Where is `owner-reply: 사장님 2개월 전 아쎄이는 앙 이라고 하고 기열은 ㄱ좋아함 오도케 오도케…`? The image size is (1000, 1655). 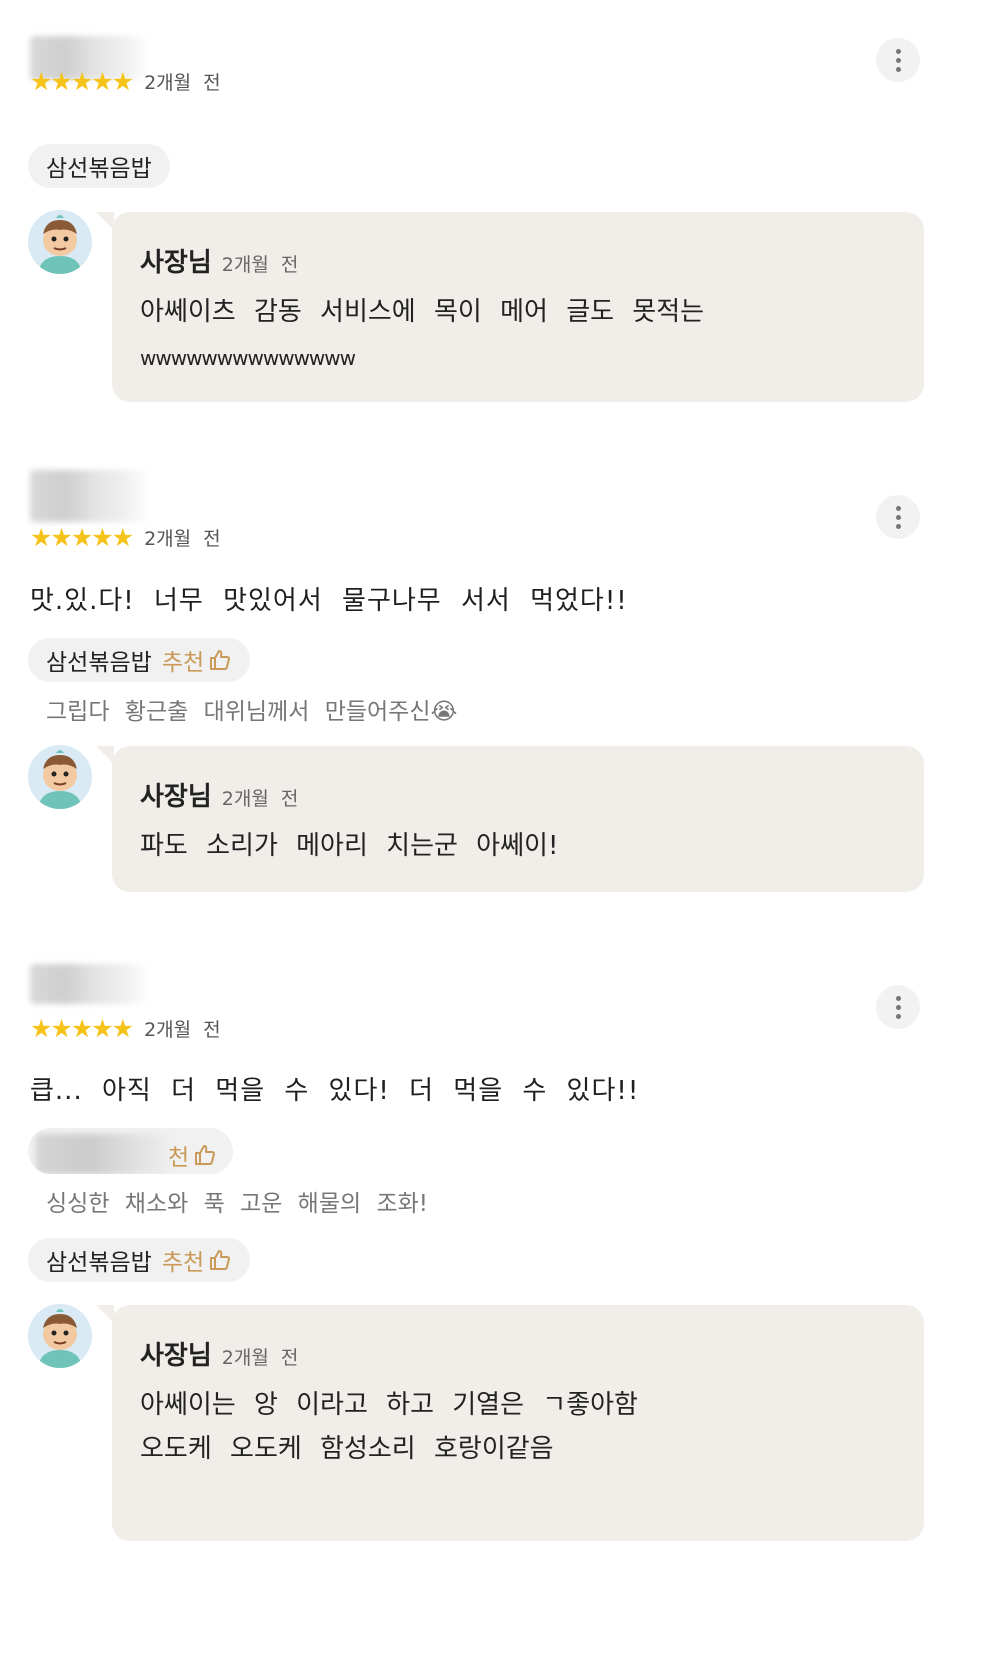 owner-reply: 사장님 2개월 전 아쎄이는 앙 이라고 하고 기열은 ㄱ좋아함 오도케 오도케… is located at coordinates (518, 1423).